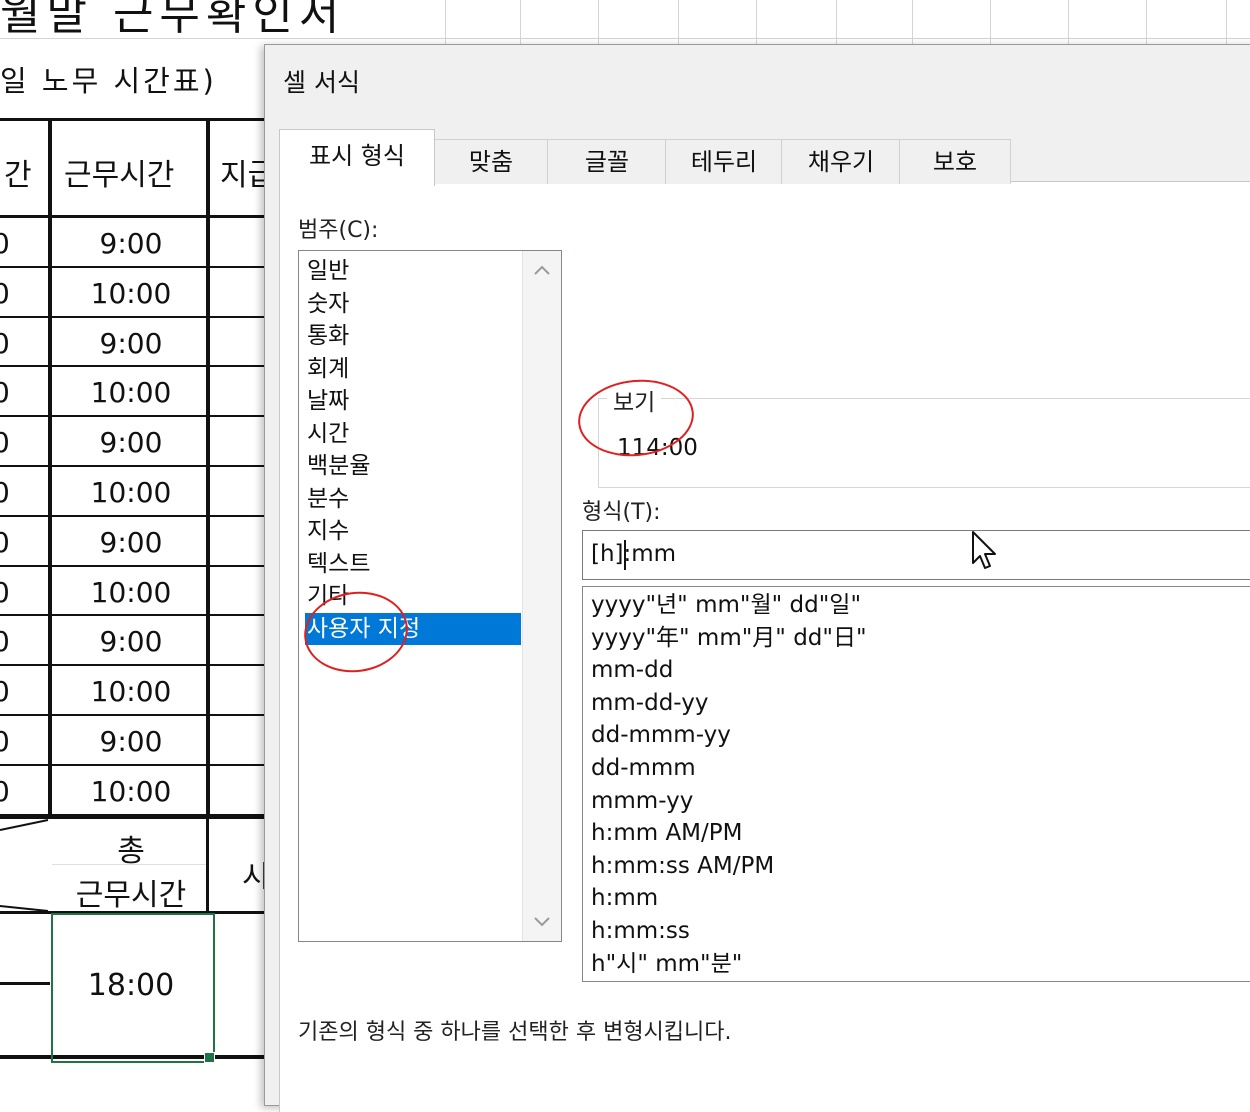  Describe the element at coordinates (643, 768) in the screenshot. I see `format-list-item: dd-mmm` at that location.